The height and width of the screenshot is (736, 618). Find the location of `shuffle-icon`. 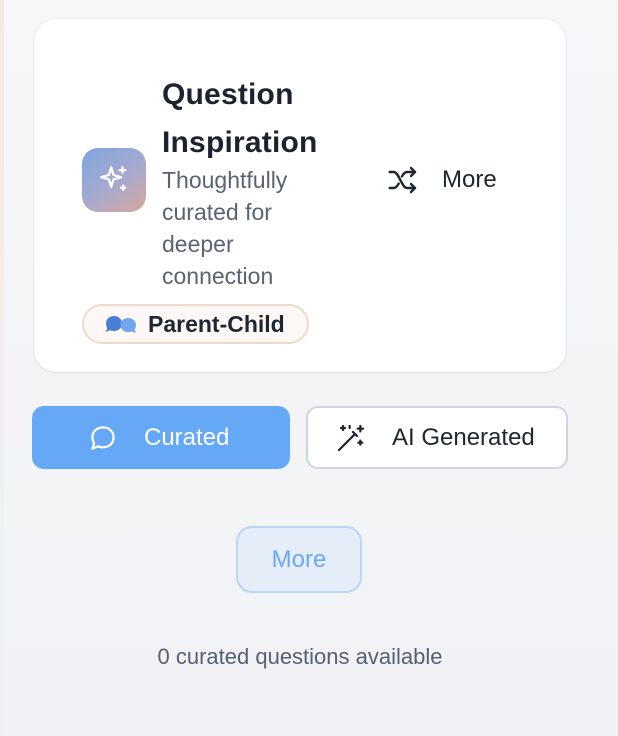

shuffle-icon is located at coordinates (403, 180).